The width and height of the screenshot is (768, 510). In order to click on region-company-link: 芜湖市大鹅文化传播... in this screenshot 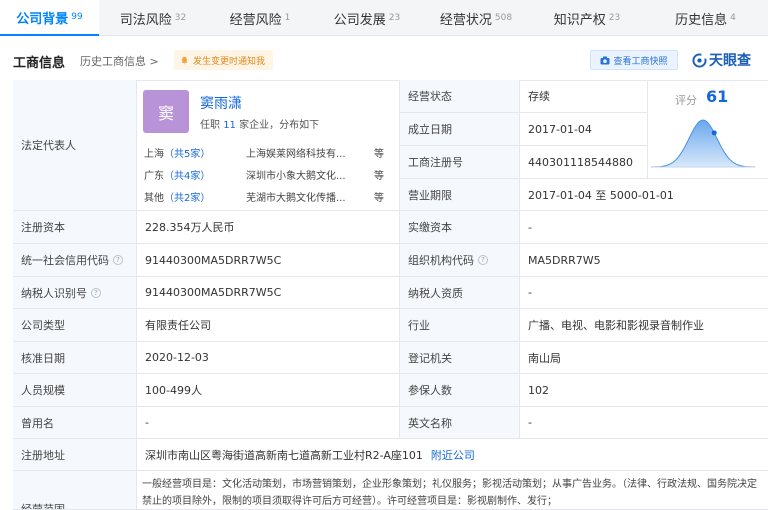, I will do `click(296, 196)`.